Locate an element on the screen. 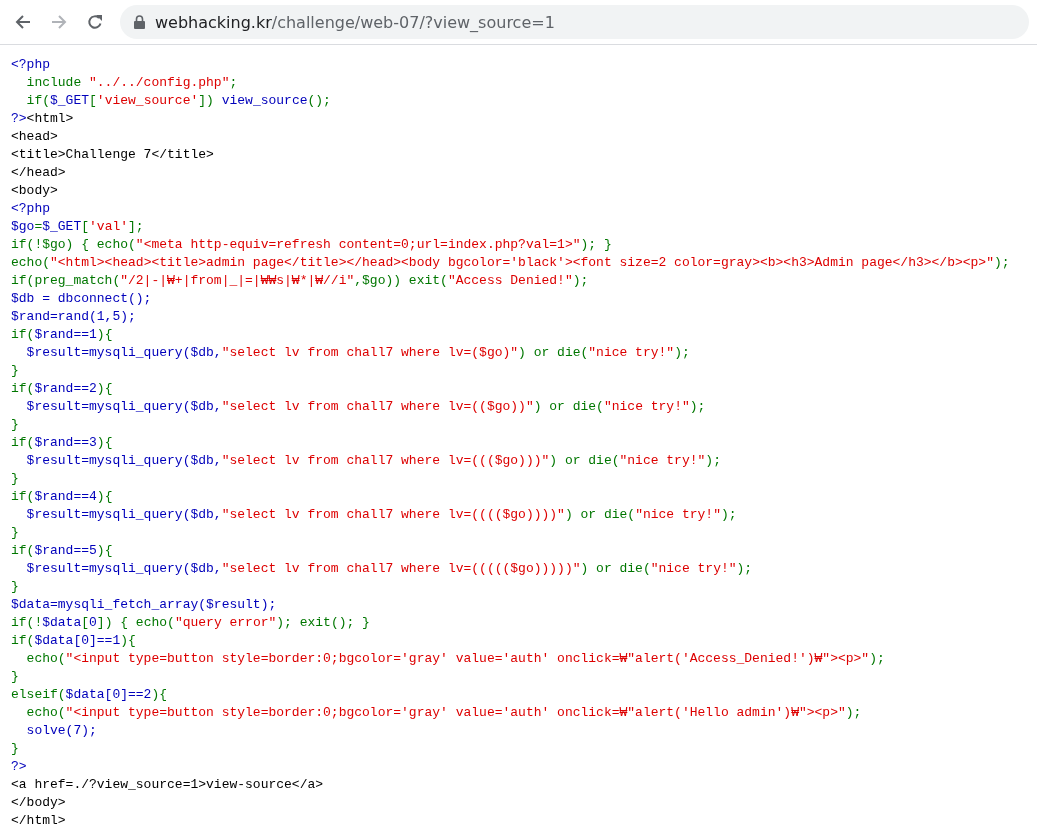 The width and height of the screenshot is (1037, 840). code-line: $data=mysqli_fetch_array($result); is located at coordinates (144, 605).